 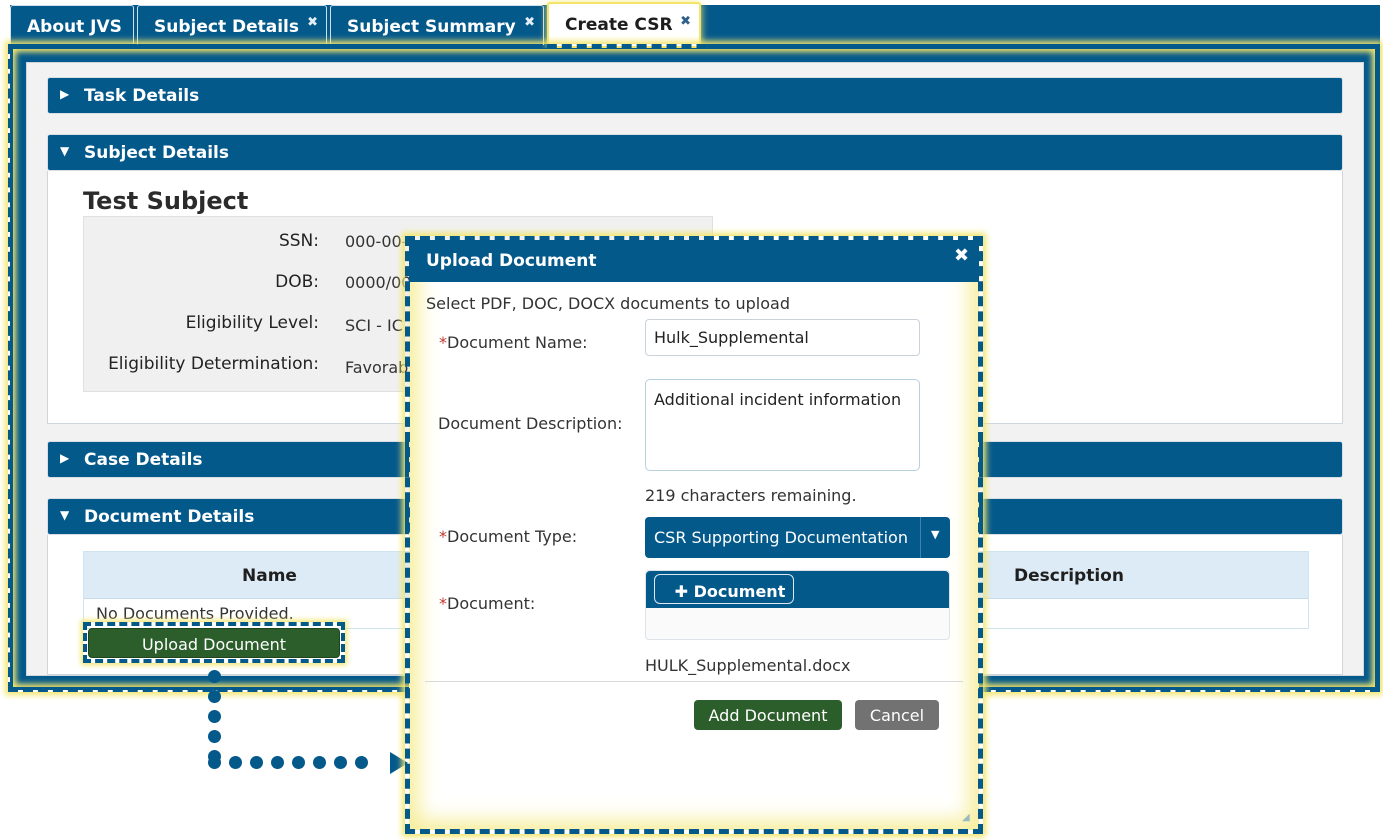 I want to click on dob-value: 0000/00, so click(x=378, y=282).